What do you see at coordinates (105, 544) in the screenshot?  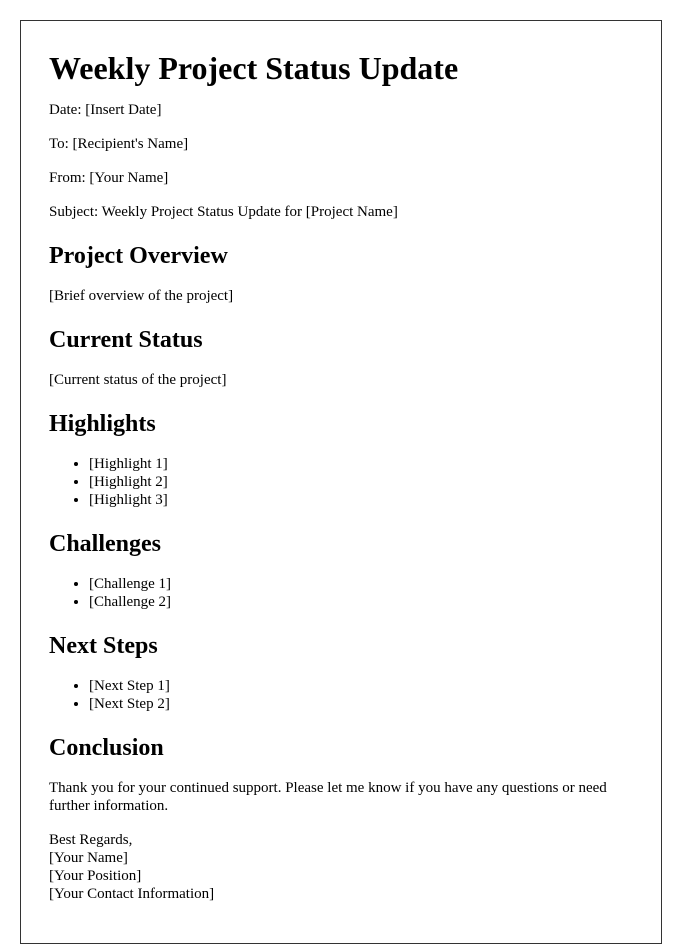 I see `challenges-heading: Challenges` at bounding box center [105, 544].